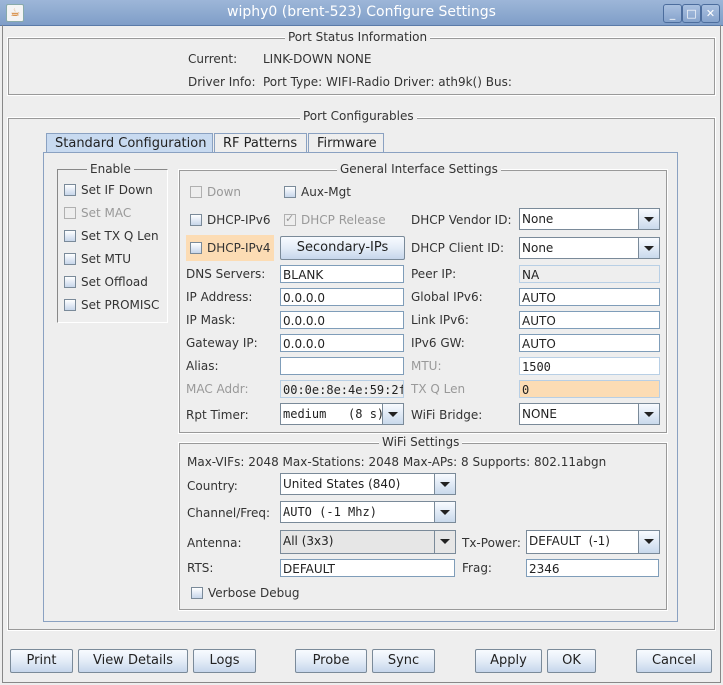 This screenshot has width=723, height=685. Describe the element at coordinates (129, 142) in the screenshot. I see `tab-standard-configuration: Standard Configuration` at that location.